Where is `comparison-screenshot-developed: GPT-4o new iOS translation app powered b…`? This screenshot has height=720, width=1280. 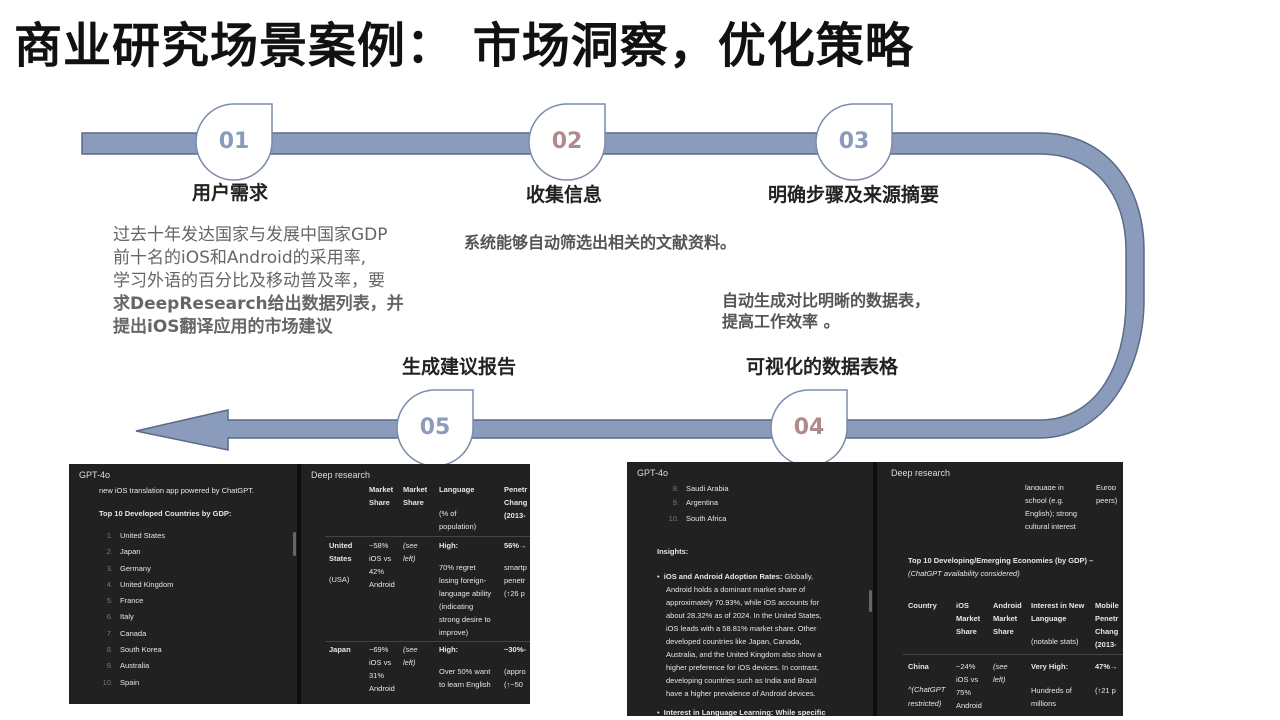
comparison-screenshot-developed: GPT-4o new iOS translation app powered b… is located at coordinates (299, 584).